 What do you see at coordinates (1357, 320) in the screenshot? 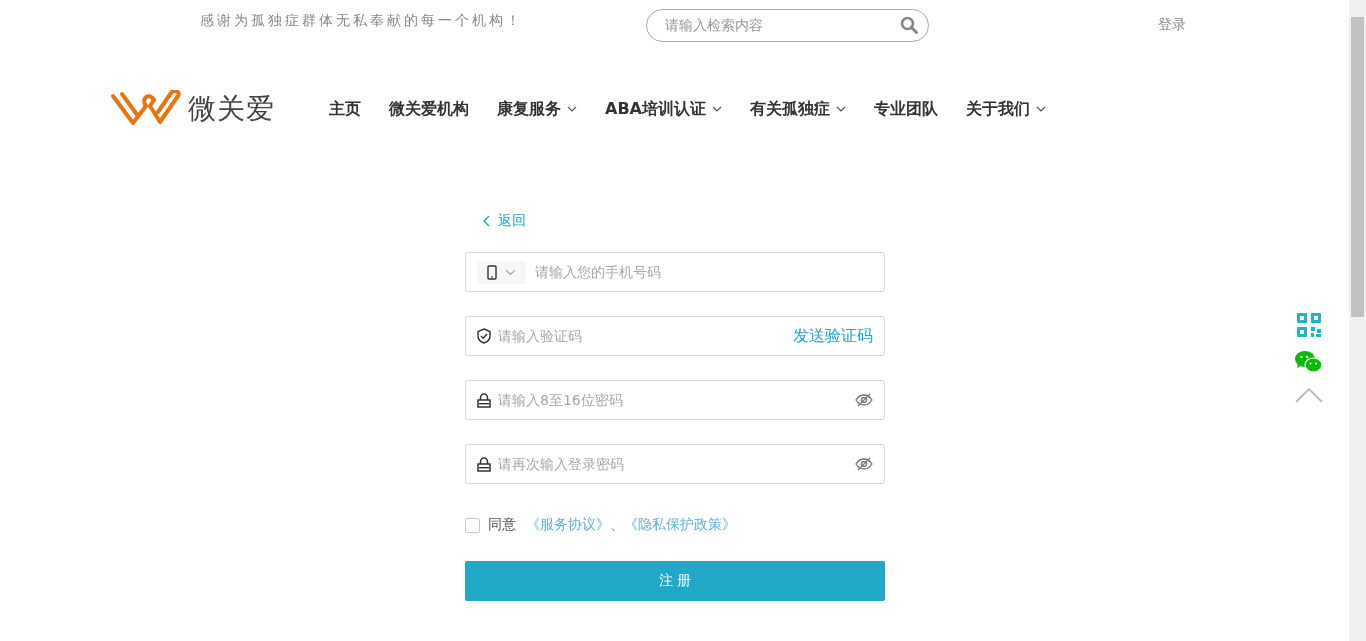
I see `scrollbar` at bounding box center [1357, 320].